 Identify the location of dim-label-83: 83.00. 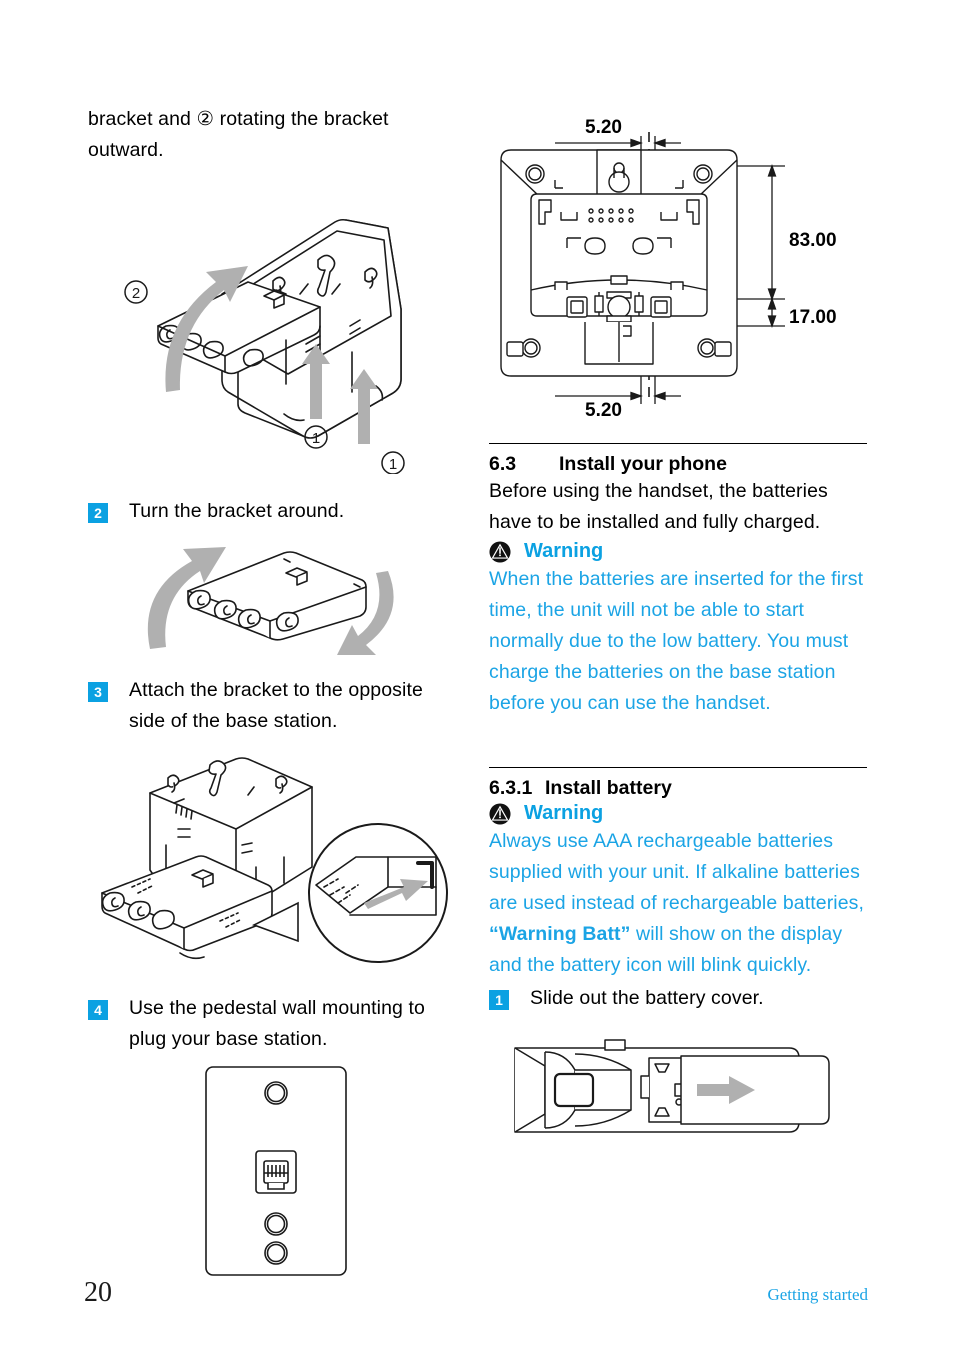
(813, 240).